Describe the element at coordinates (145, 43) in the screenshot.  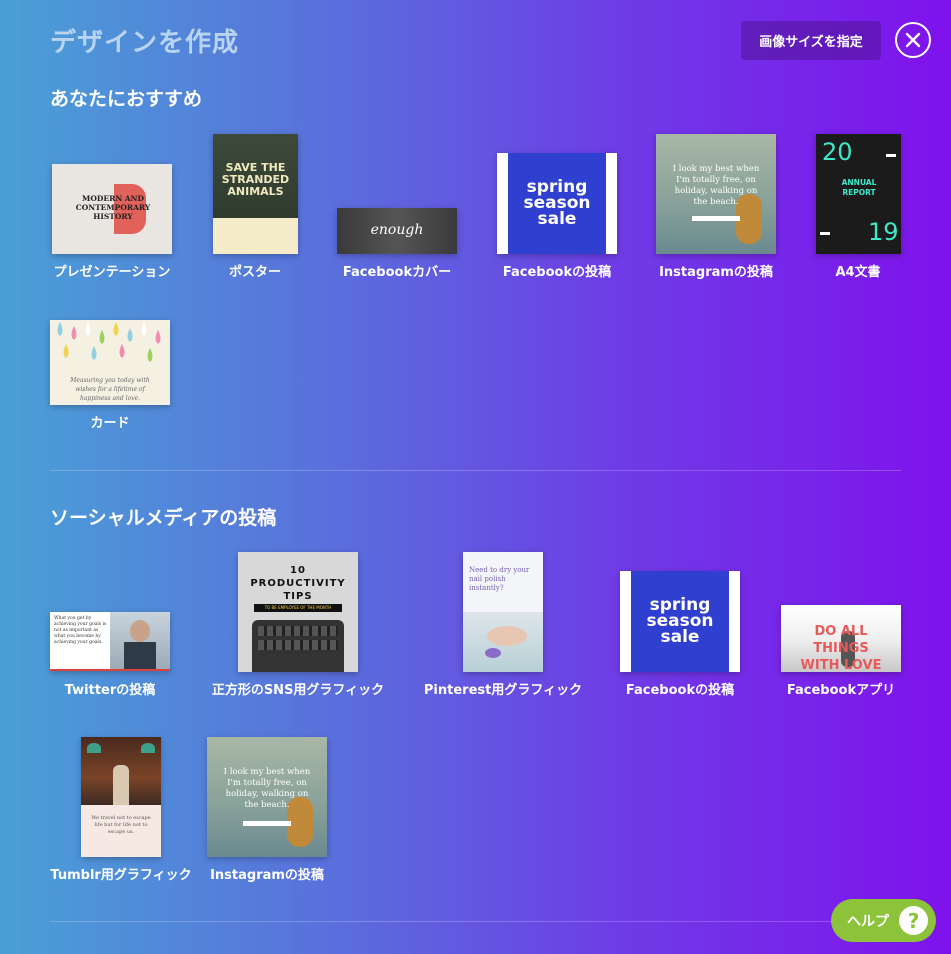
I see `page-title: デザインを作成` at that location.